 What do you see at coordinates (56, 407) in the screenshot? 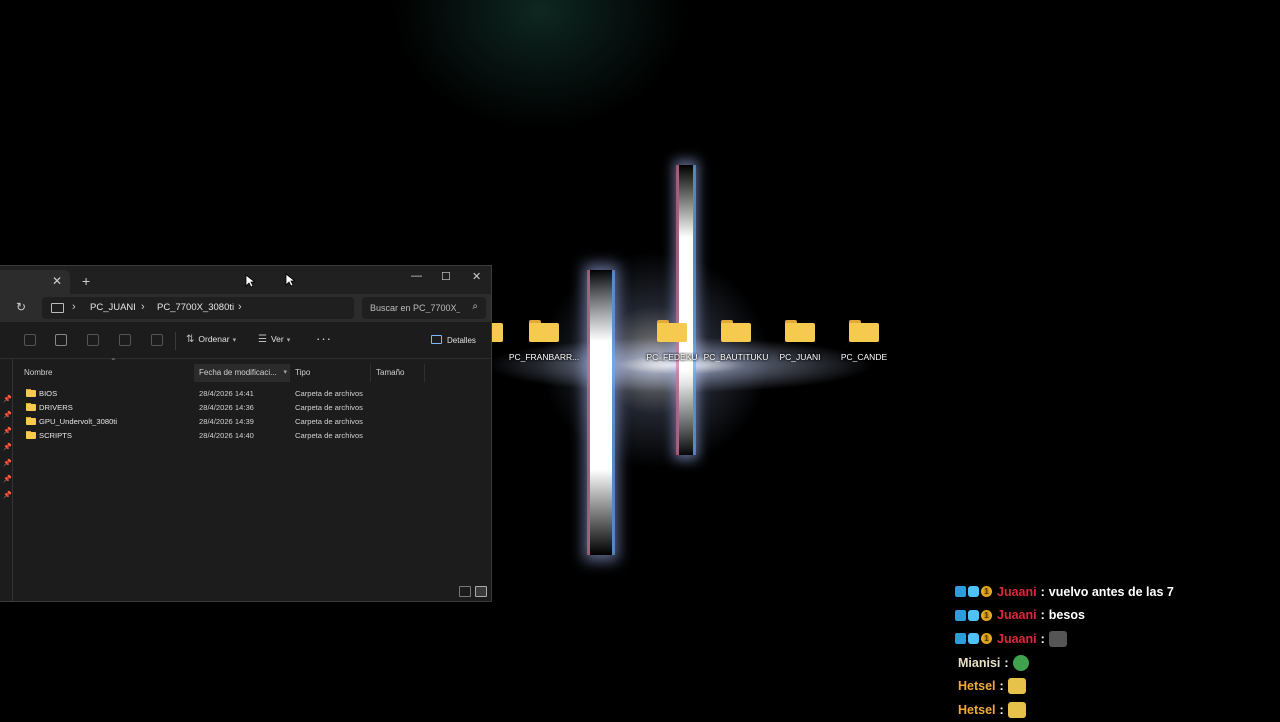
I see `file-name: DRIVERS` at bounding box center [56, 407].